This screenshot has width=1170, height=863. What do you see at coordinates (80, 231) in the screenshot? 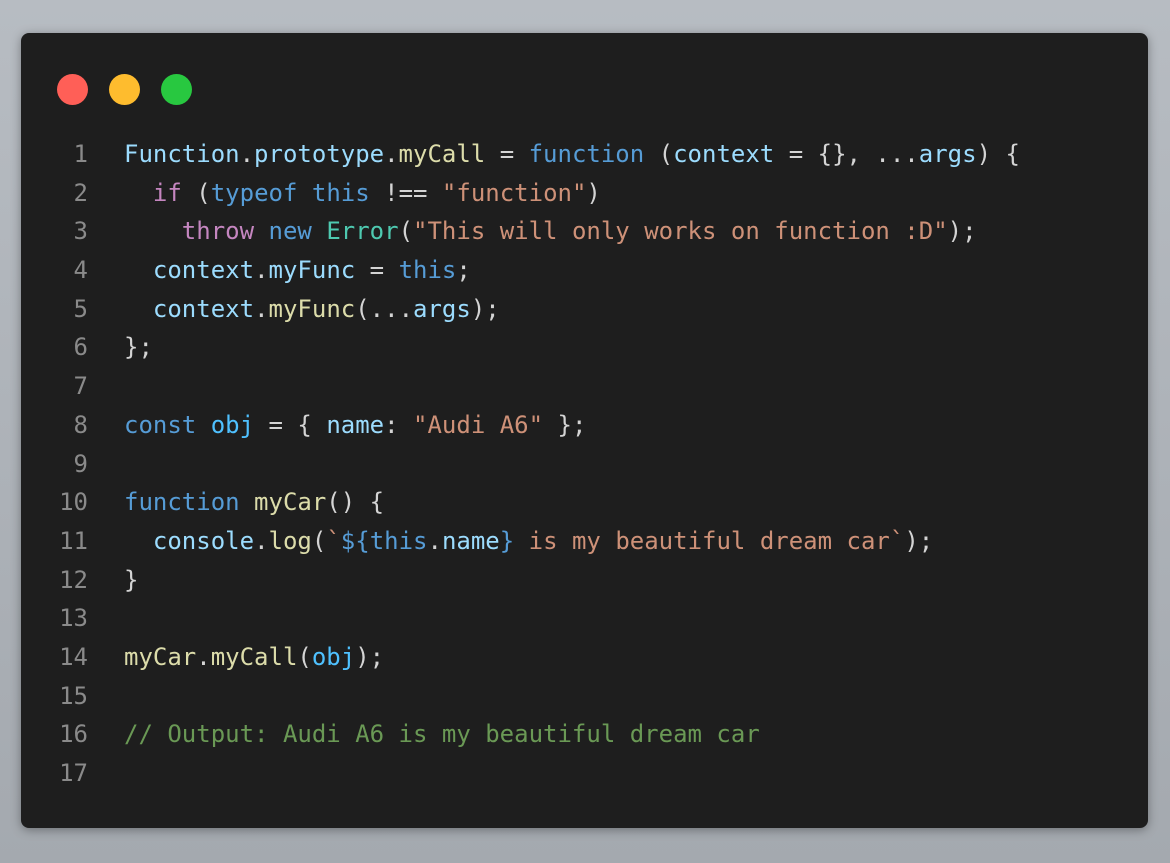
I see `line-number: 3` at bounding box center [80, 231].